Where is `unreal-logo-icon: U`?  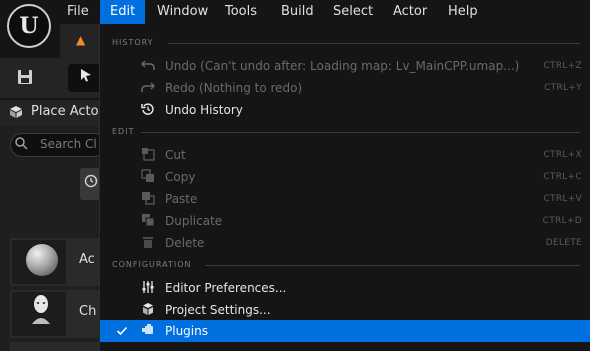 unreal-logo-icon: U is located at coordinates (29, 26).